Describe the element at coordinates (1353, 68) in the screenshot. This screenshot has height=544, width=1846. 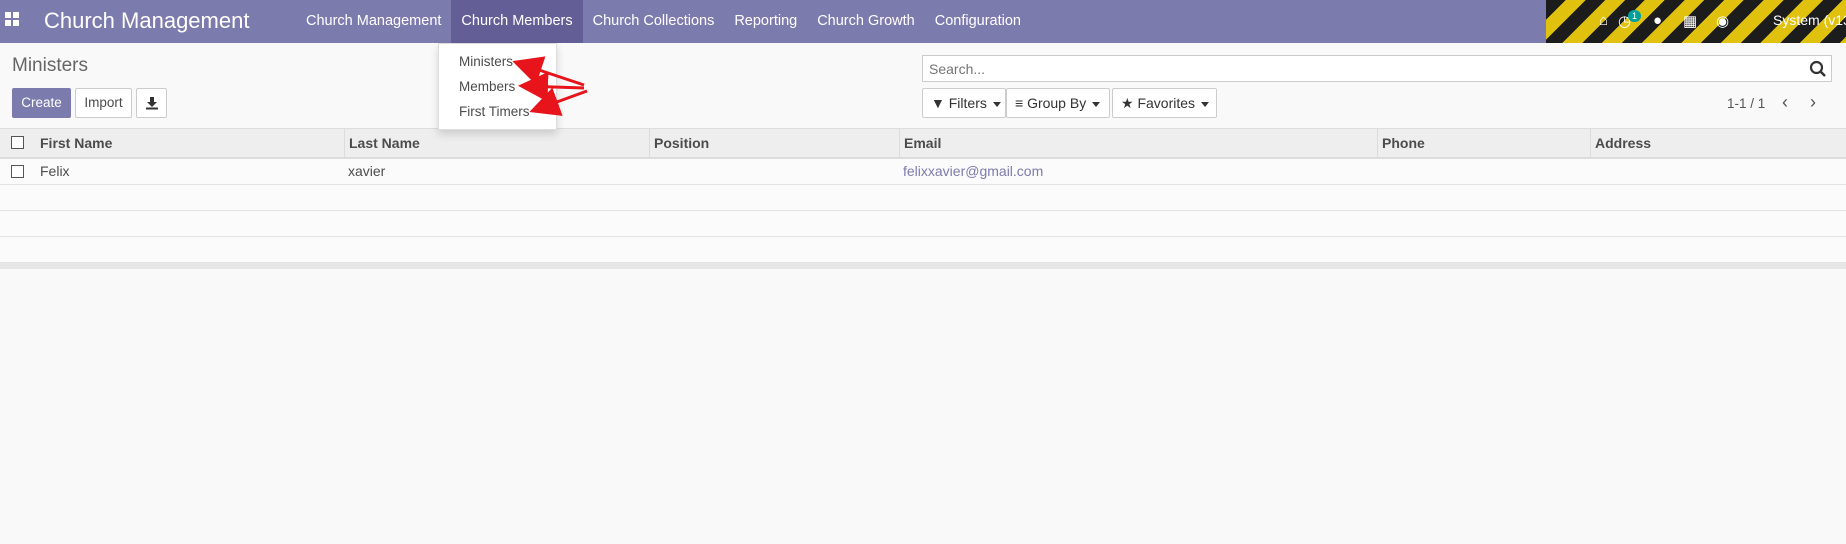
I see `search-input` at that location.